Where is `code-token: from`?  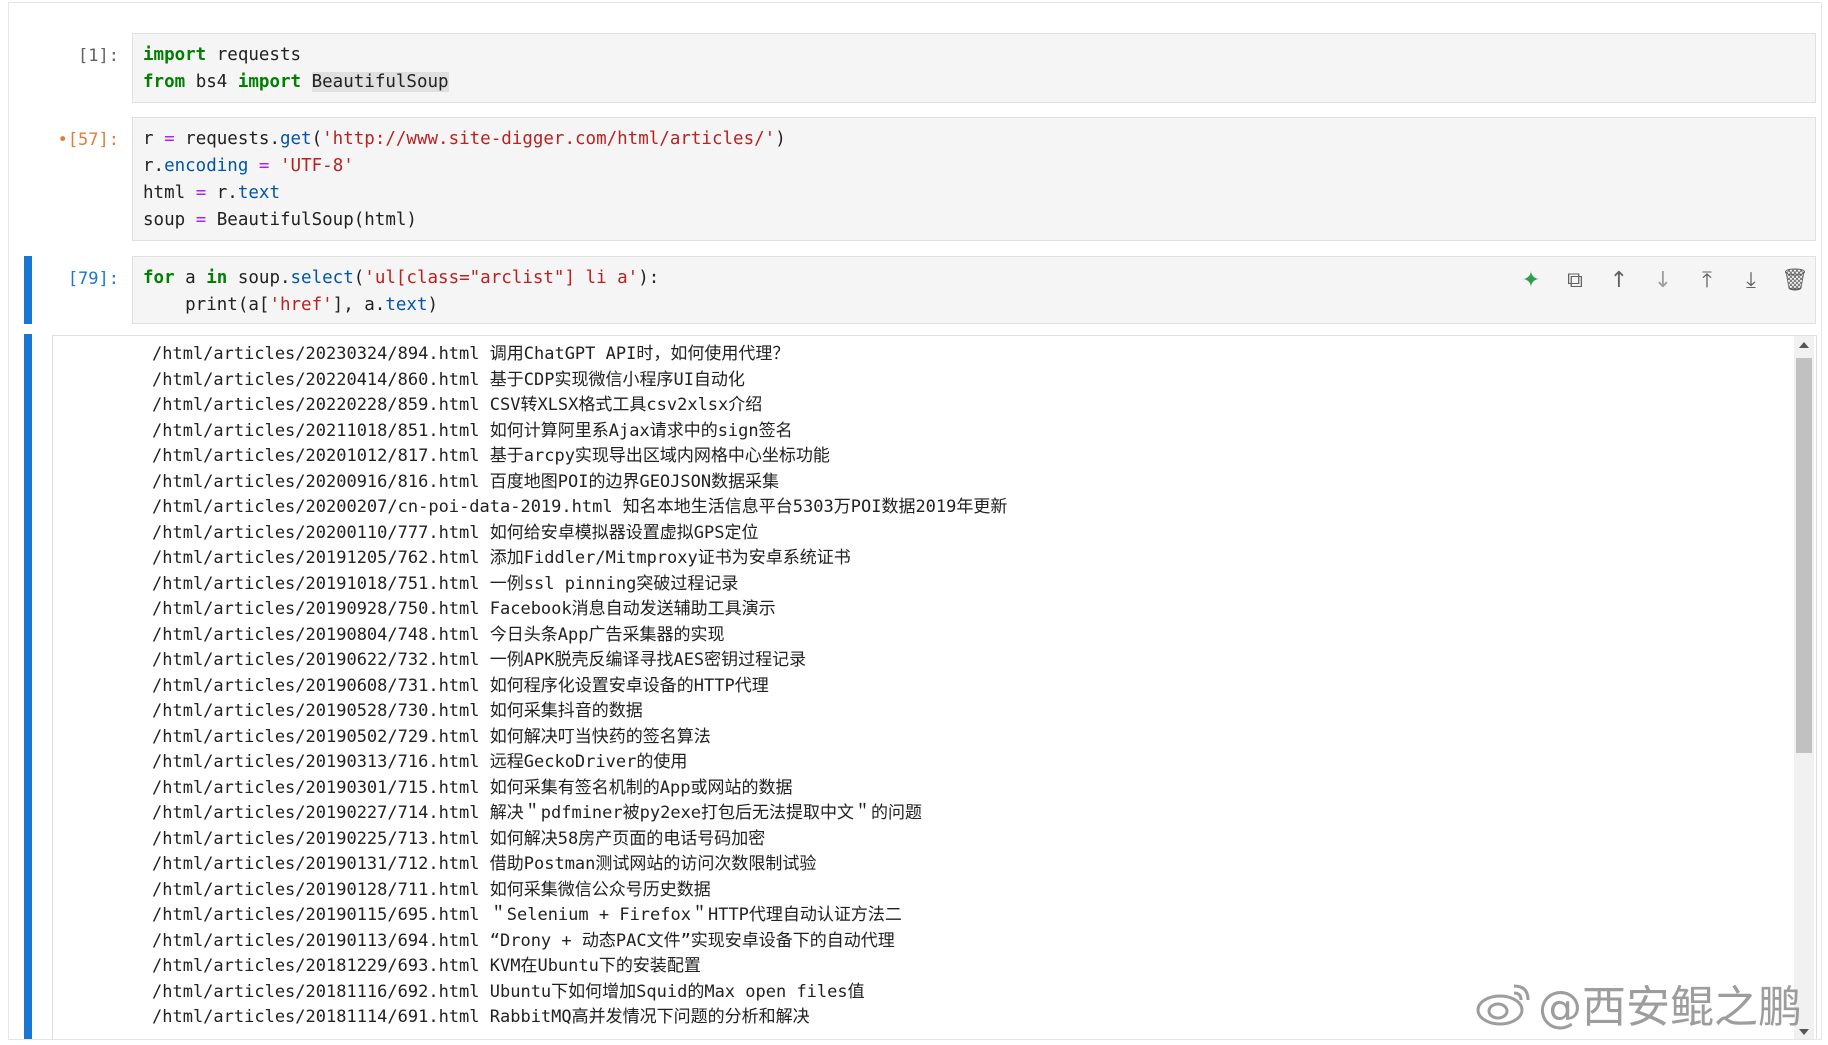
code-token: from is located at coordinates (164, 82).